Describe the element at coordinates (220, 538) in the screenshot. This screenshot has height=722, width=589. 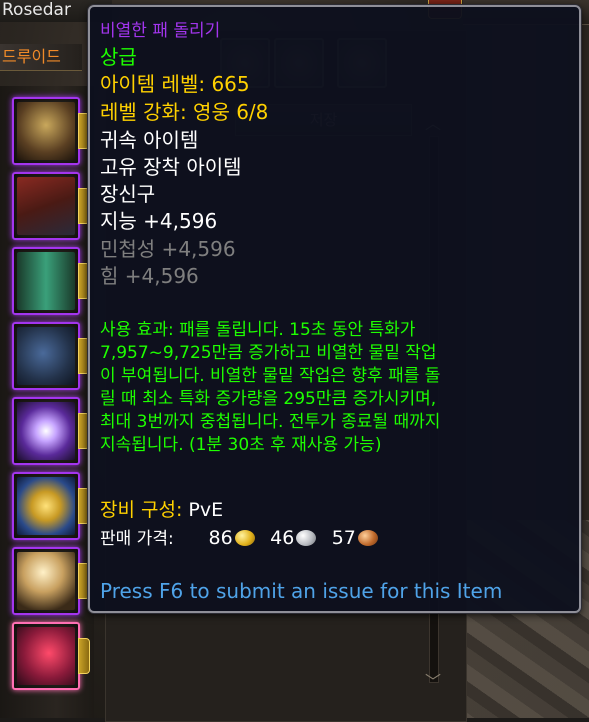
I see `price-gold: 86` at that location.